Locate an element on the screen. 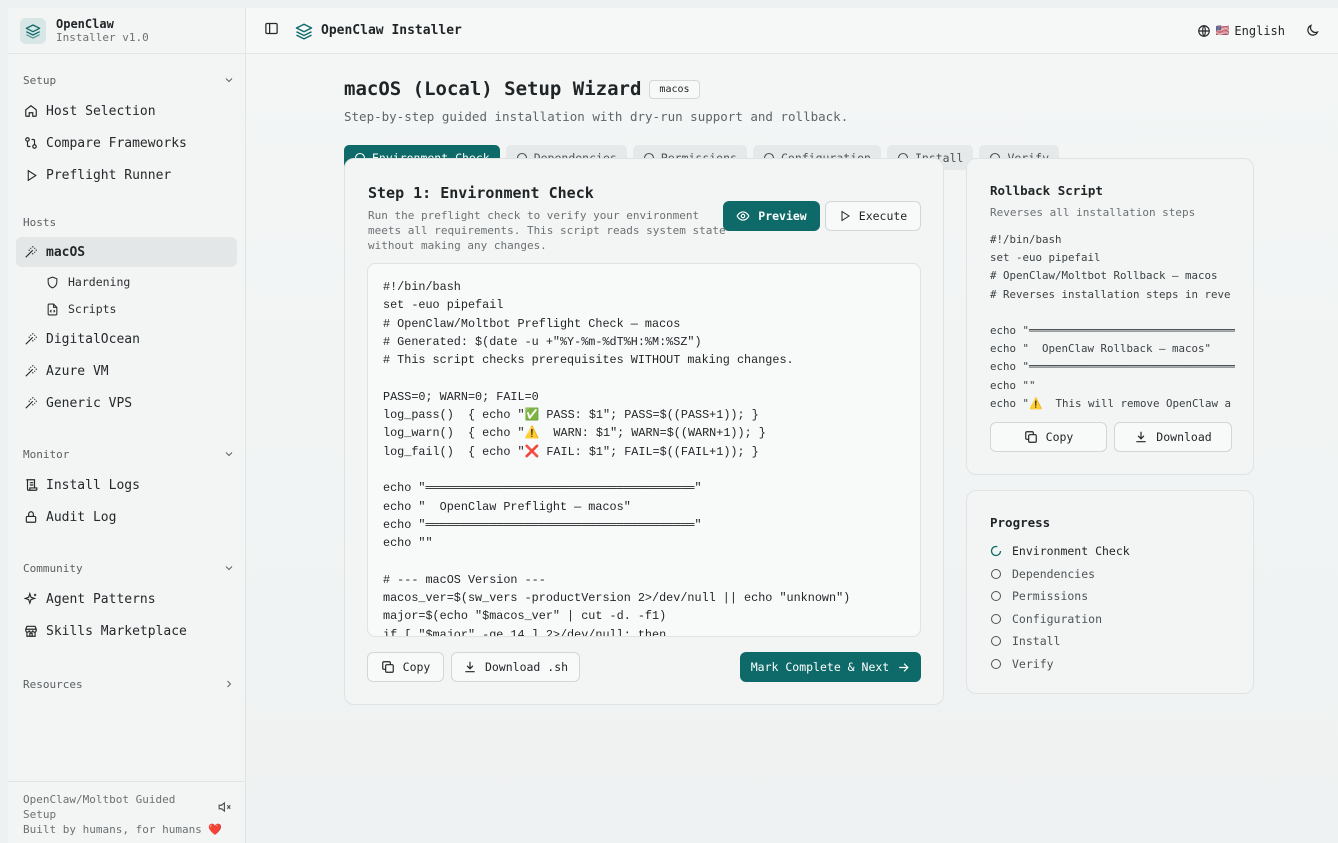 Image resolution: width=1338 pixels, height=843 pixels. sidebar-item-compare-frameworks: Compare Frameworks is located at coordinates (126, 143).